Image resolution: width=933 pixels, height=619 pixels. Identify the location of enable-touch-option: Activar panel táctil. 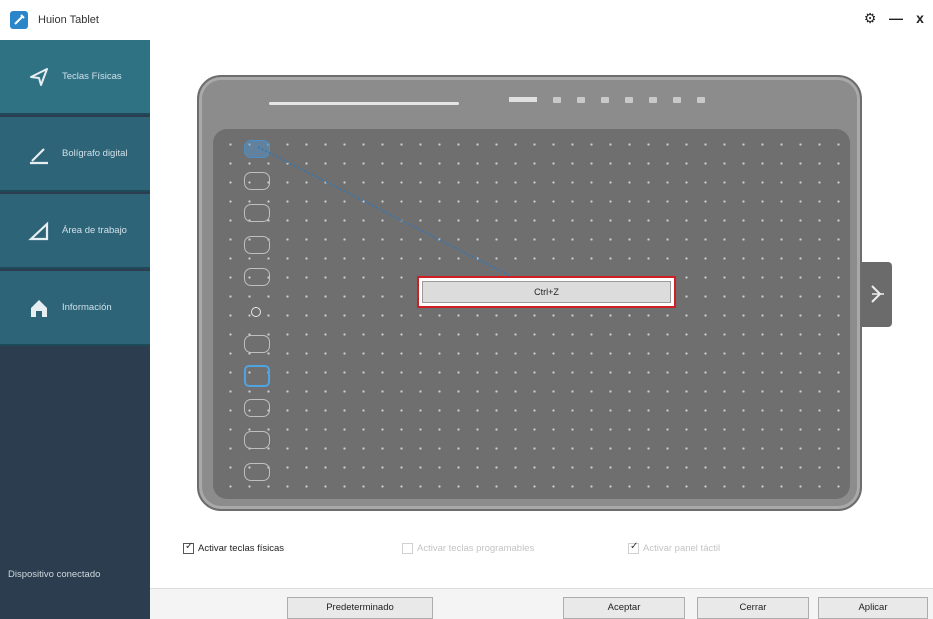
(674, 547).